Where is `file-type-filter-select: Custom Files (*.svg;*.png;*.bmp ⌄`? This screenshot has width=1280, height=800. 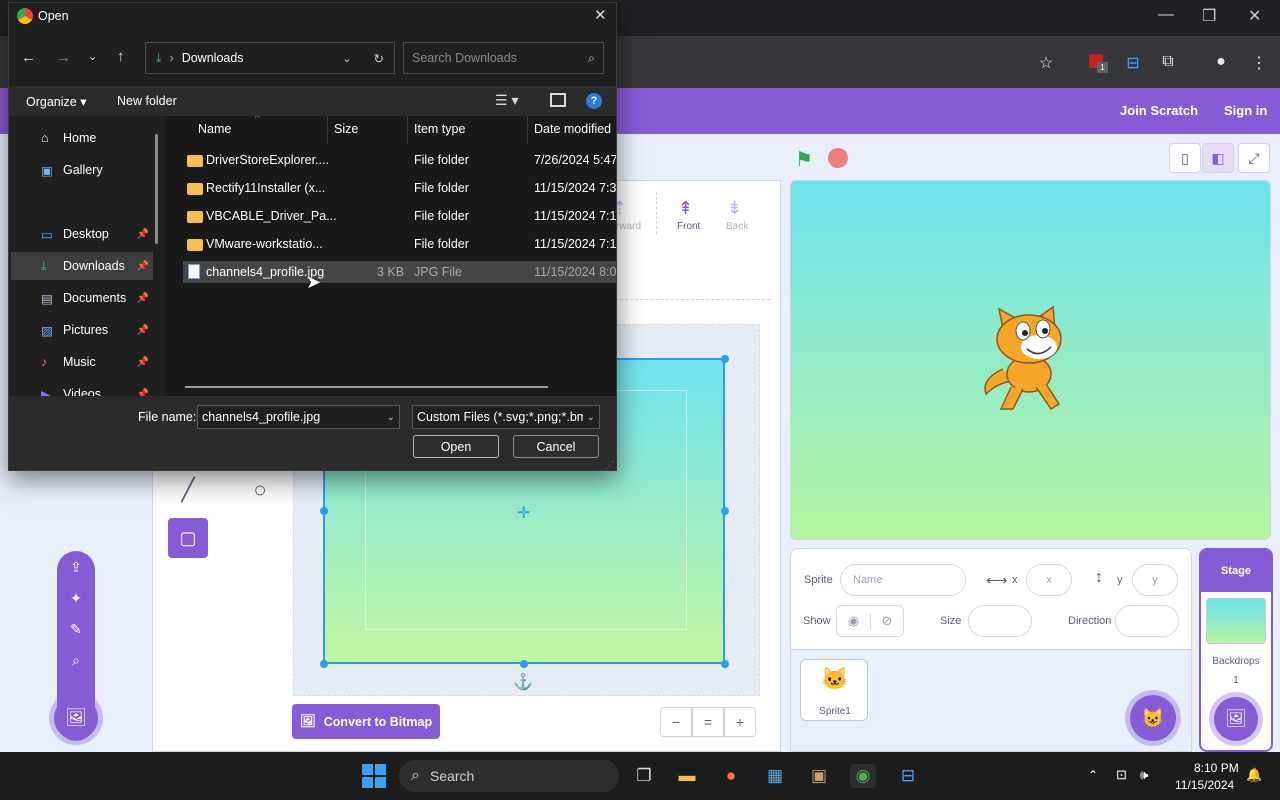 file-type-filter-select: Custom Files (*.svg;*.png;*.bmp ⌄ is located at coordinates (506, 417).